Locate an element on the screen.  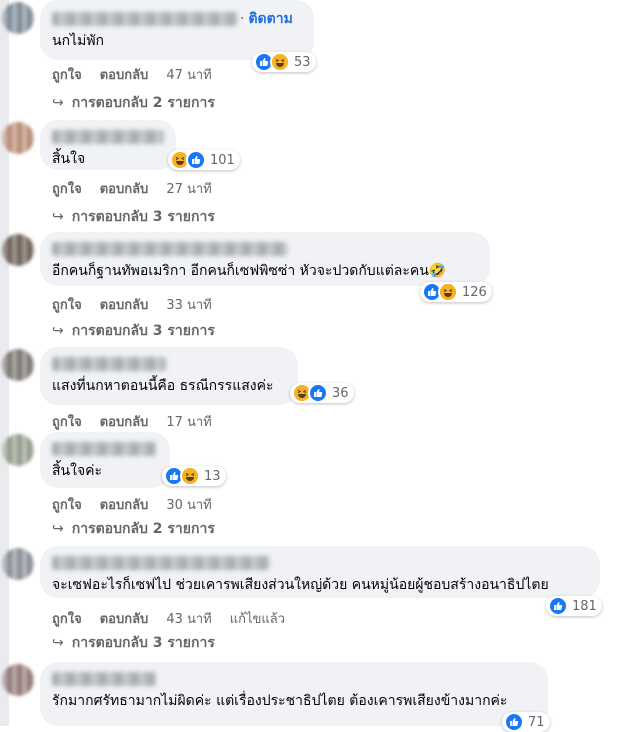
reaction-summary: 13 is located at coordinates (194, 476).